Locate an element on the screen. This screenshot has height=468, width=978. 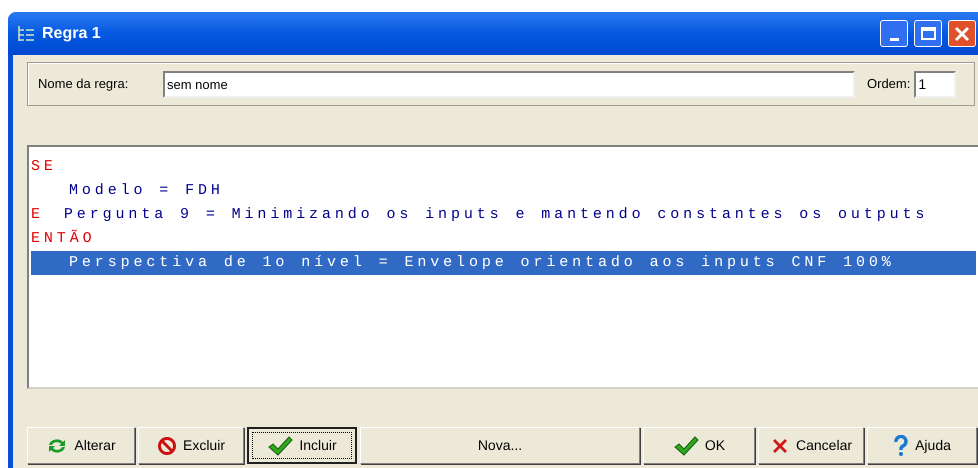
rule-line: Modelo = FDH is located at coordinates (503, 191).